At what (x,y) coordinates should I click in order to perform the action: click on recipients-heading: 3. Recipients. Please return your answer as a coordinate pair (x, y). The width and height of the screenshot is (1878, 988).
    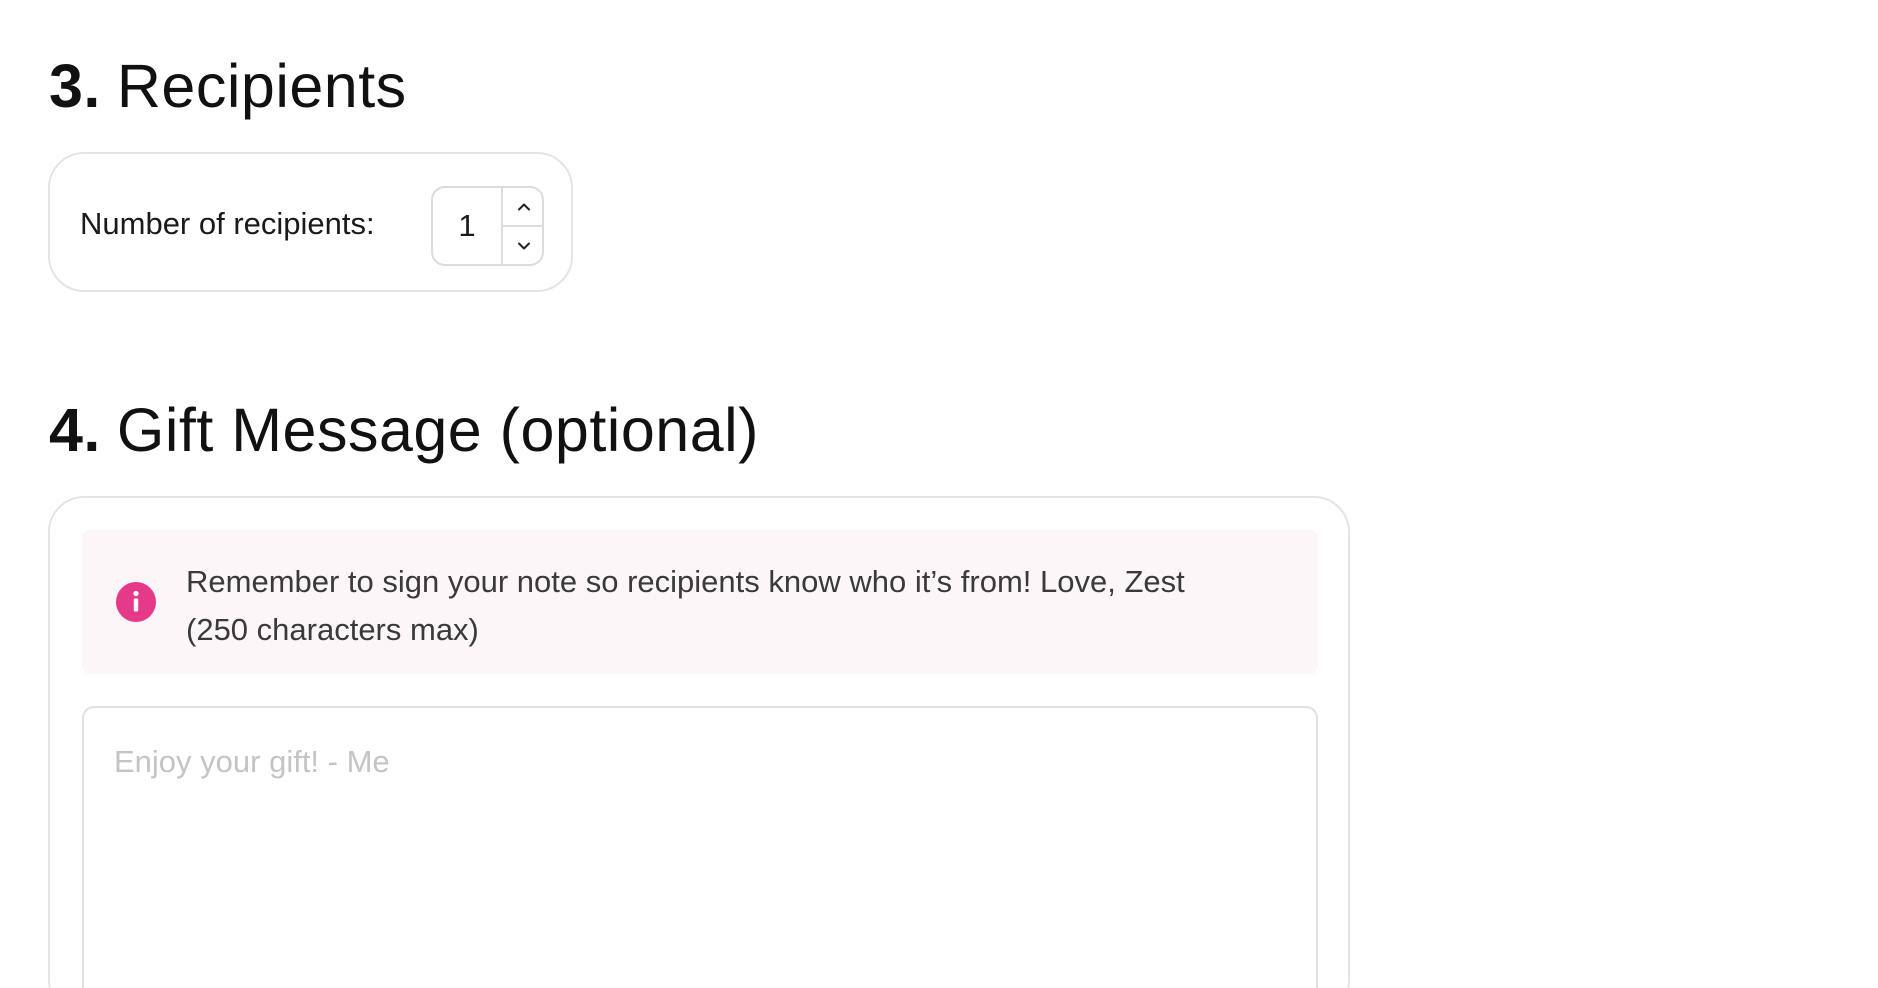
    Looking at the image, I should click on (228, 86).